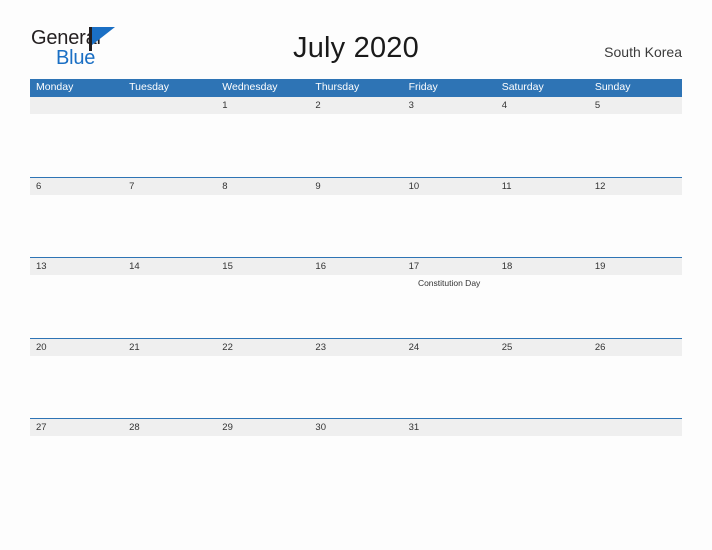  What do you see at coordinates (227, 427) in the screenshot?
I see `day-number: 29` at bounding box center [227, 427].